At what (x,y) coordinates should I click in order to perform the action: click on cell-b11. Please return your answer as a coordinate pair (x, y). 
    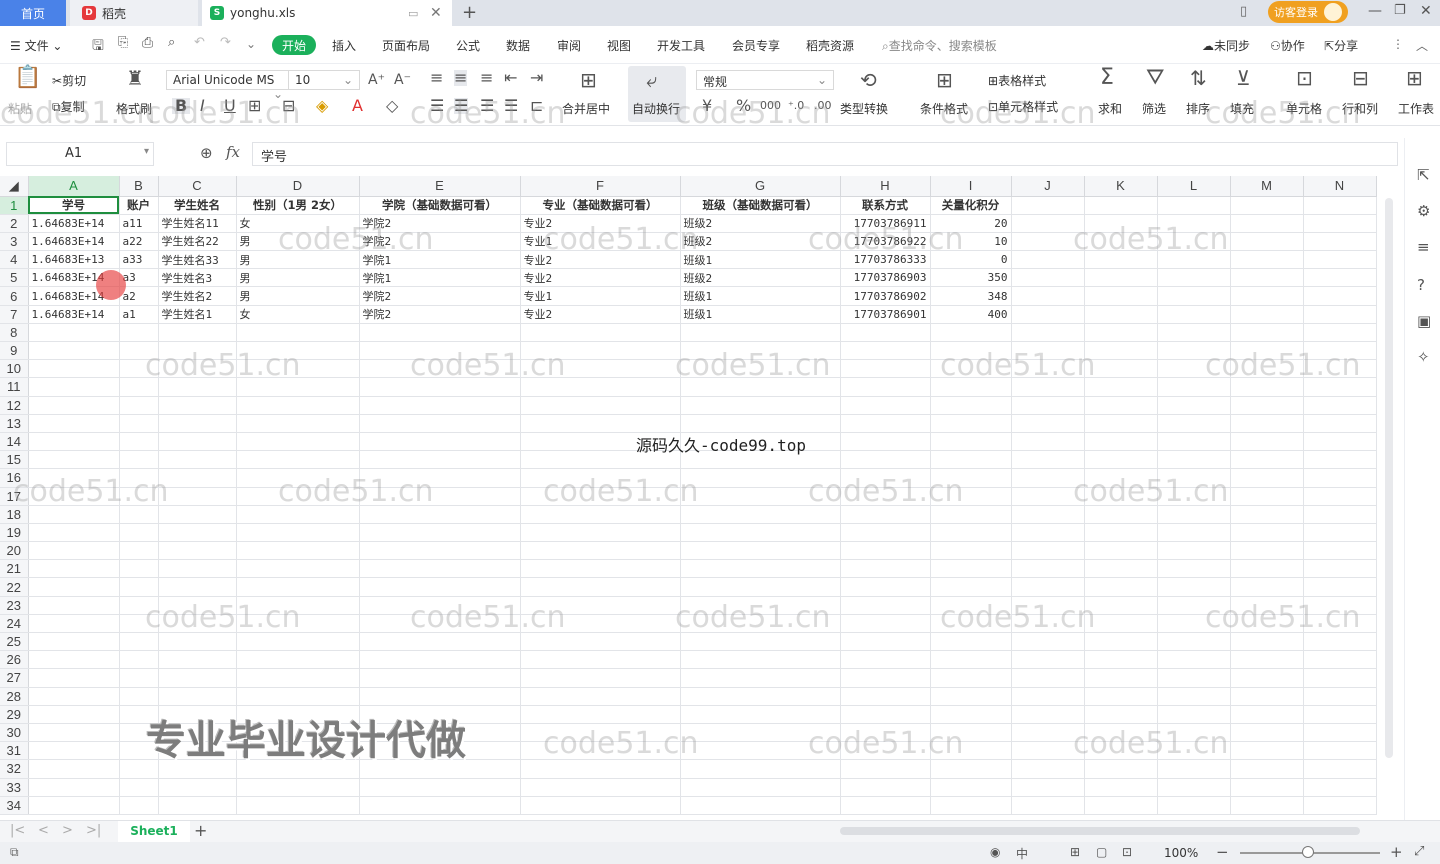
    Looking at the image, I should click on (139, 387).